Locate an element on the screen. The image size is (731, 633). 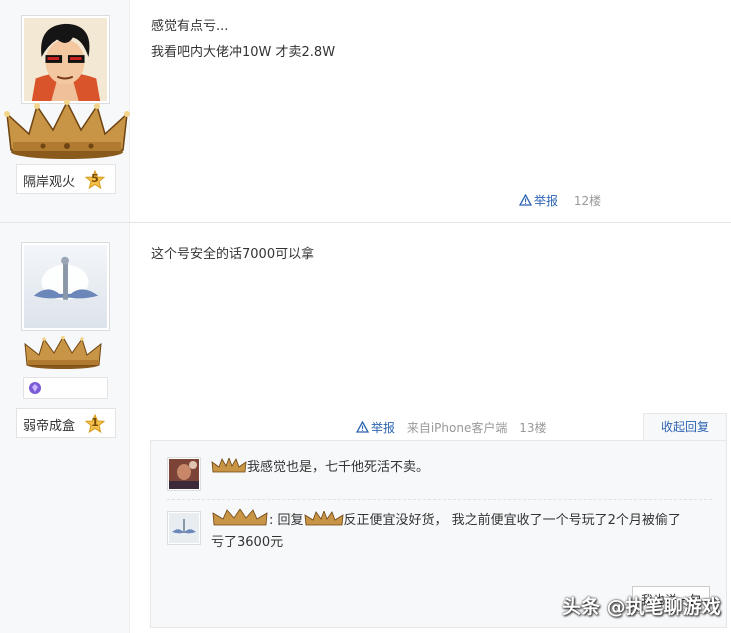
post-content: 这个号安全的话7000可以拿 is located at coordinates (232, 255).